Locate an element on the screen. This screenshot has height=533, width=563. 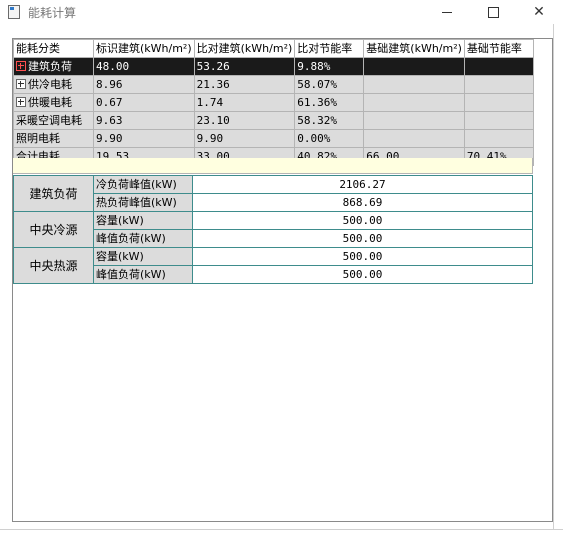
table-row: 采暖空调电耗 9.63 23.10 58.32% is located at coordinates (273, 120).